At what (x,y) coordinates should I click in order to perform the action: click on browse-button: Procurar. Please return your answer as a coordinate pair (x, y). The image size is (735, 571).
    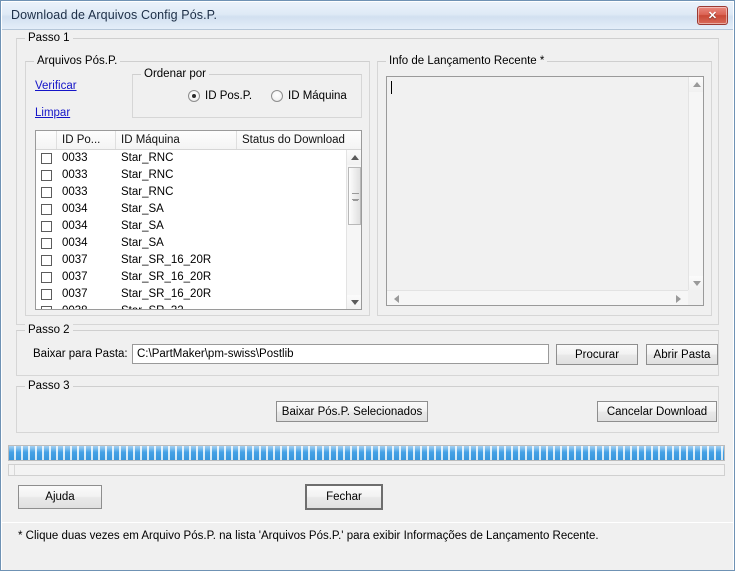
    Looking at the image, I should click on (597, 354).